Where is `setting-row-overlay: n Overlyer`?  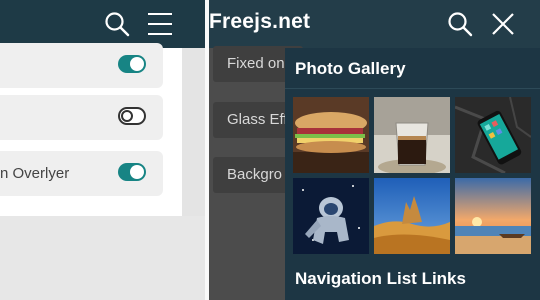
setting-row-overlay: n Overlyer is located at coordinates (81, 173).